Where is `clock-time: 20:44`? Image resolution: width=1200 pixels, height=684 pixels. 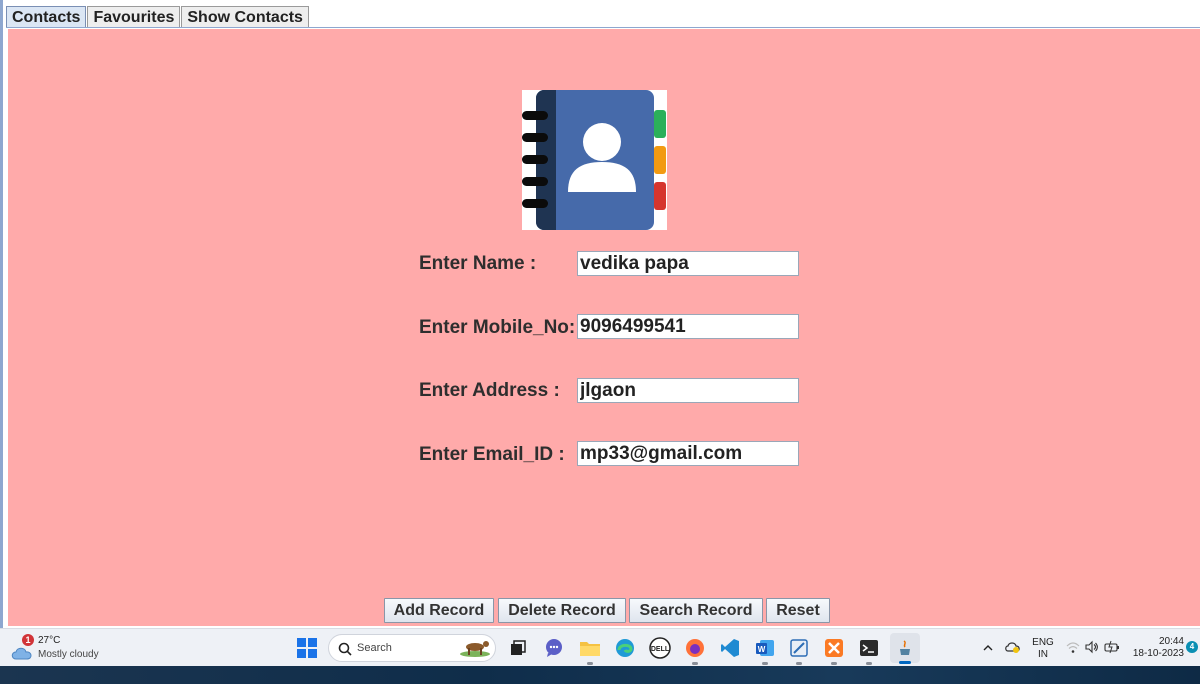 clock-time: 20:44 is located at coordinates (1171, 641).